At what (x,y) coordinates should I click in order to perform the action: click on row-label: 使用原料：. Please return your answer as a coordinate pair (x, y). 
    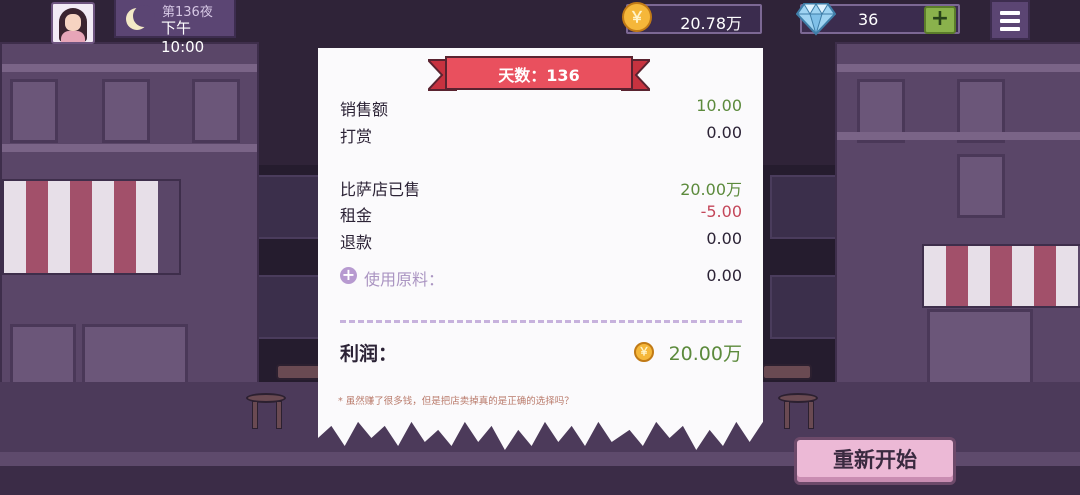
    Looking at the image, I should click on (404, 279).